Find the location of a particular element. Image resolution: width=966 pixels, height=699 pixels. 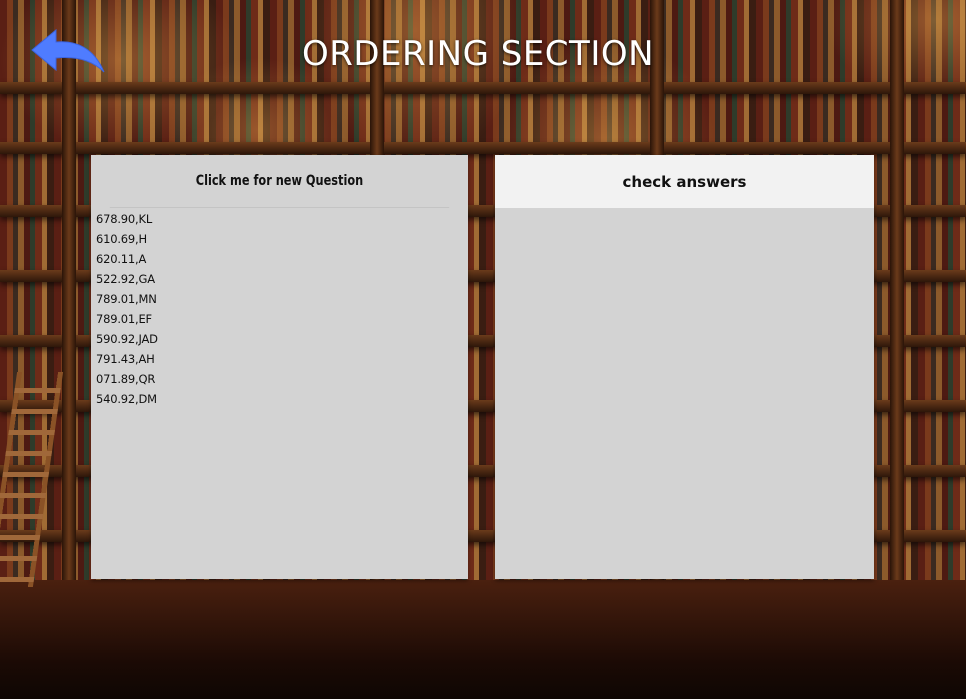

list-item: 791.43,AH is located at coordinates (125, 359).